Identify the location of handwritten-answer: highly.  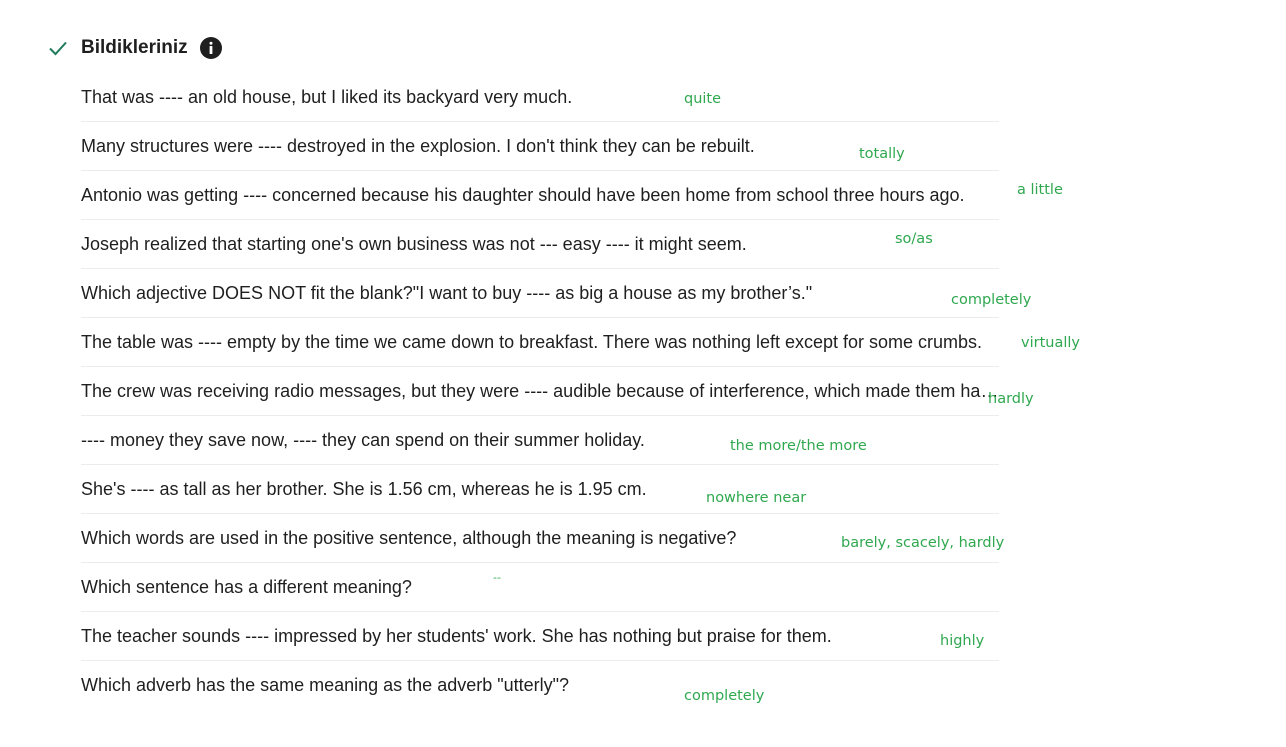
(962, 641).